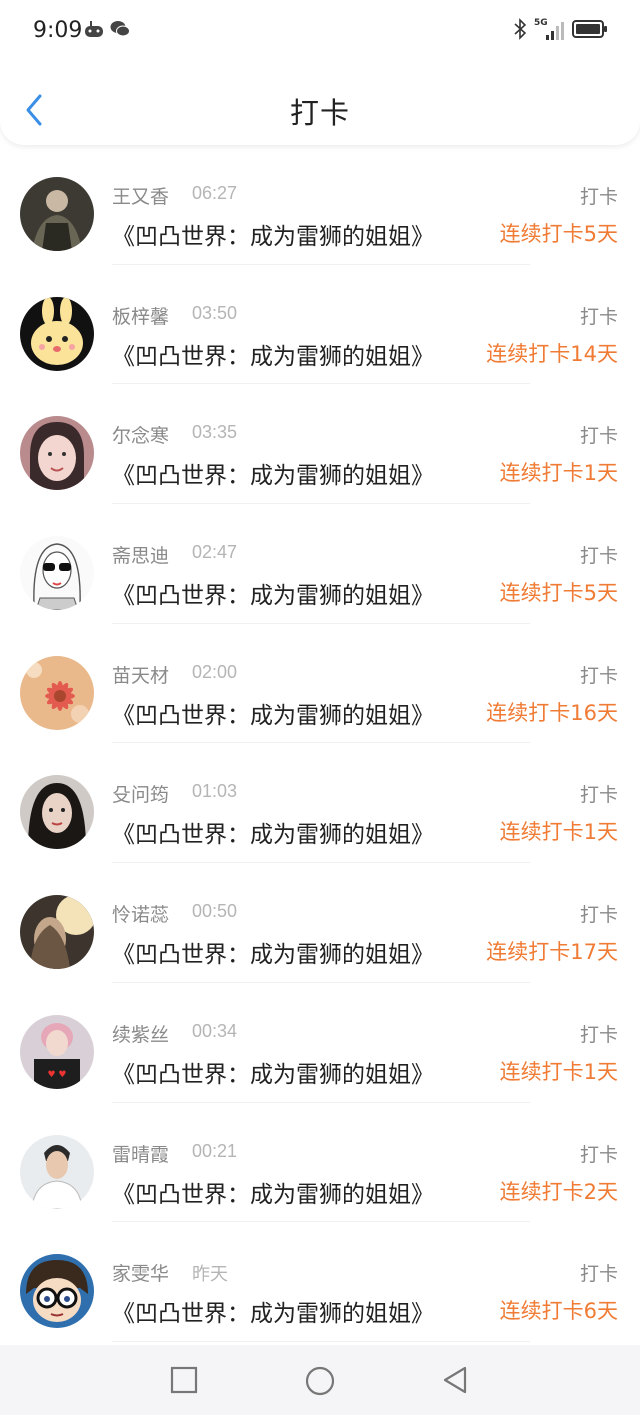 Image resolution: width=640 pixels, height=1415 pixels. What do you see at coordinates (320, 684) in the screenshot?
I see `list-item: 苗天材 02:00 《凹凸世界：成为雷狮的姐姐》 打卡连续打卡16天` at bounding box center [320, 684].